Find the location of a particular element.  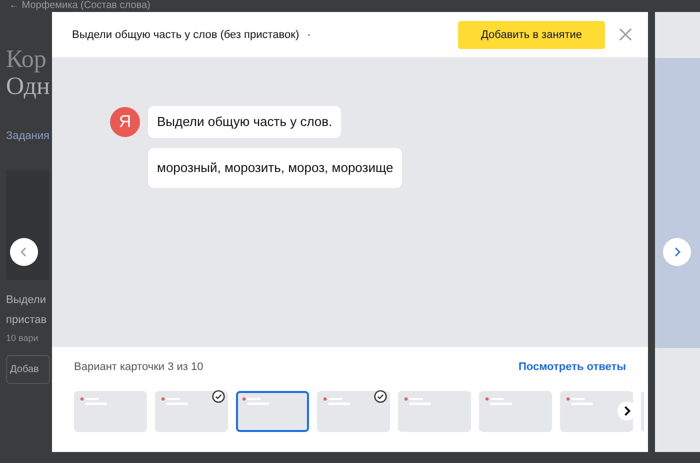

card-title: Выдели is located at coordinates (26, 300).